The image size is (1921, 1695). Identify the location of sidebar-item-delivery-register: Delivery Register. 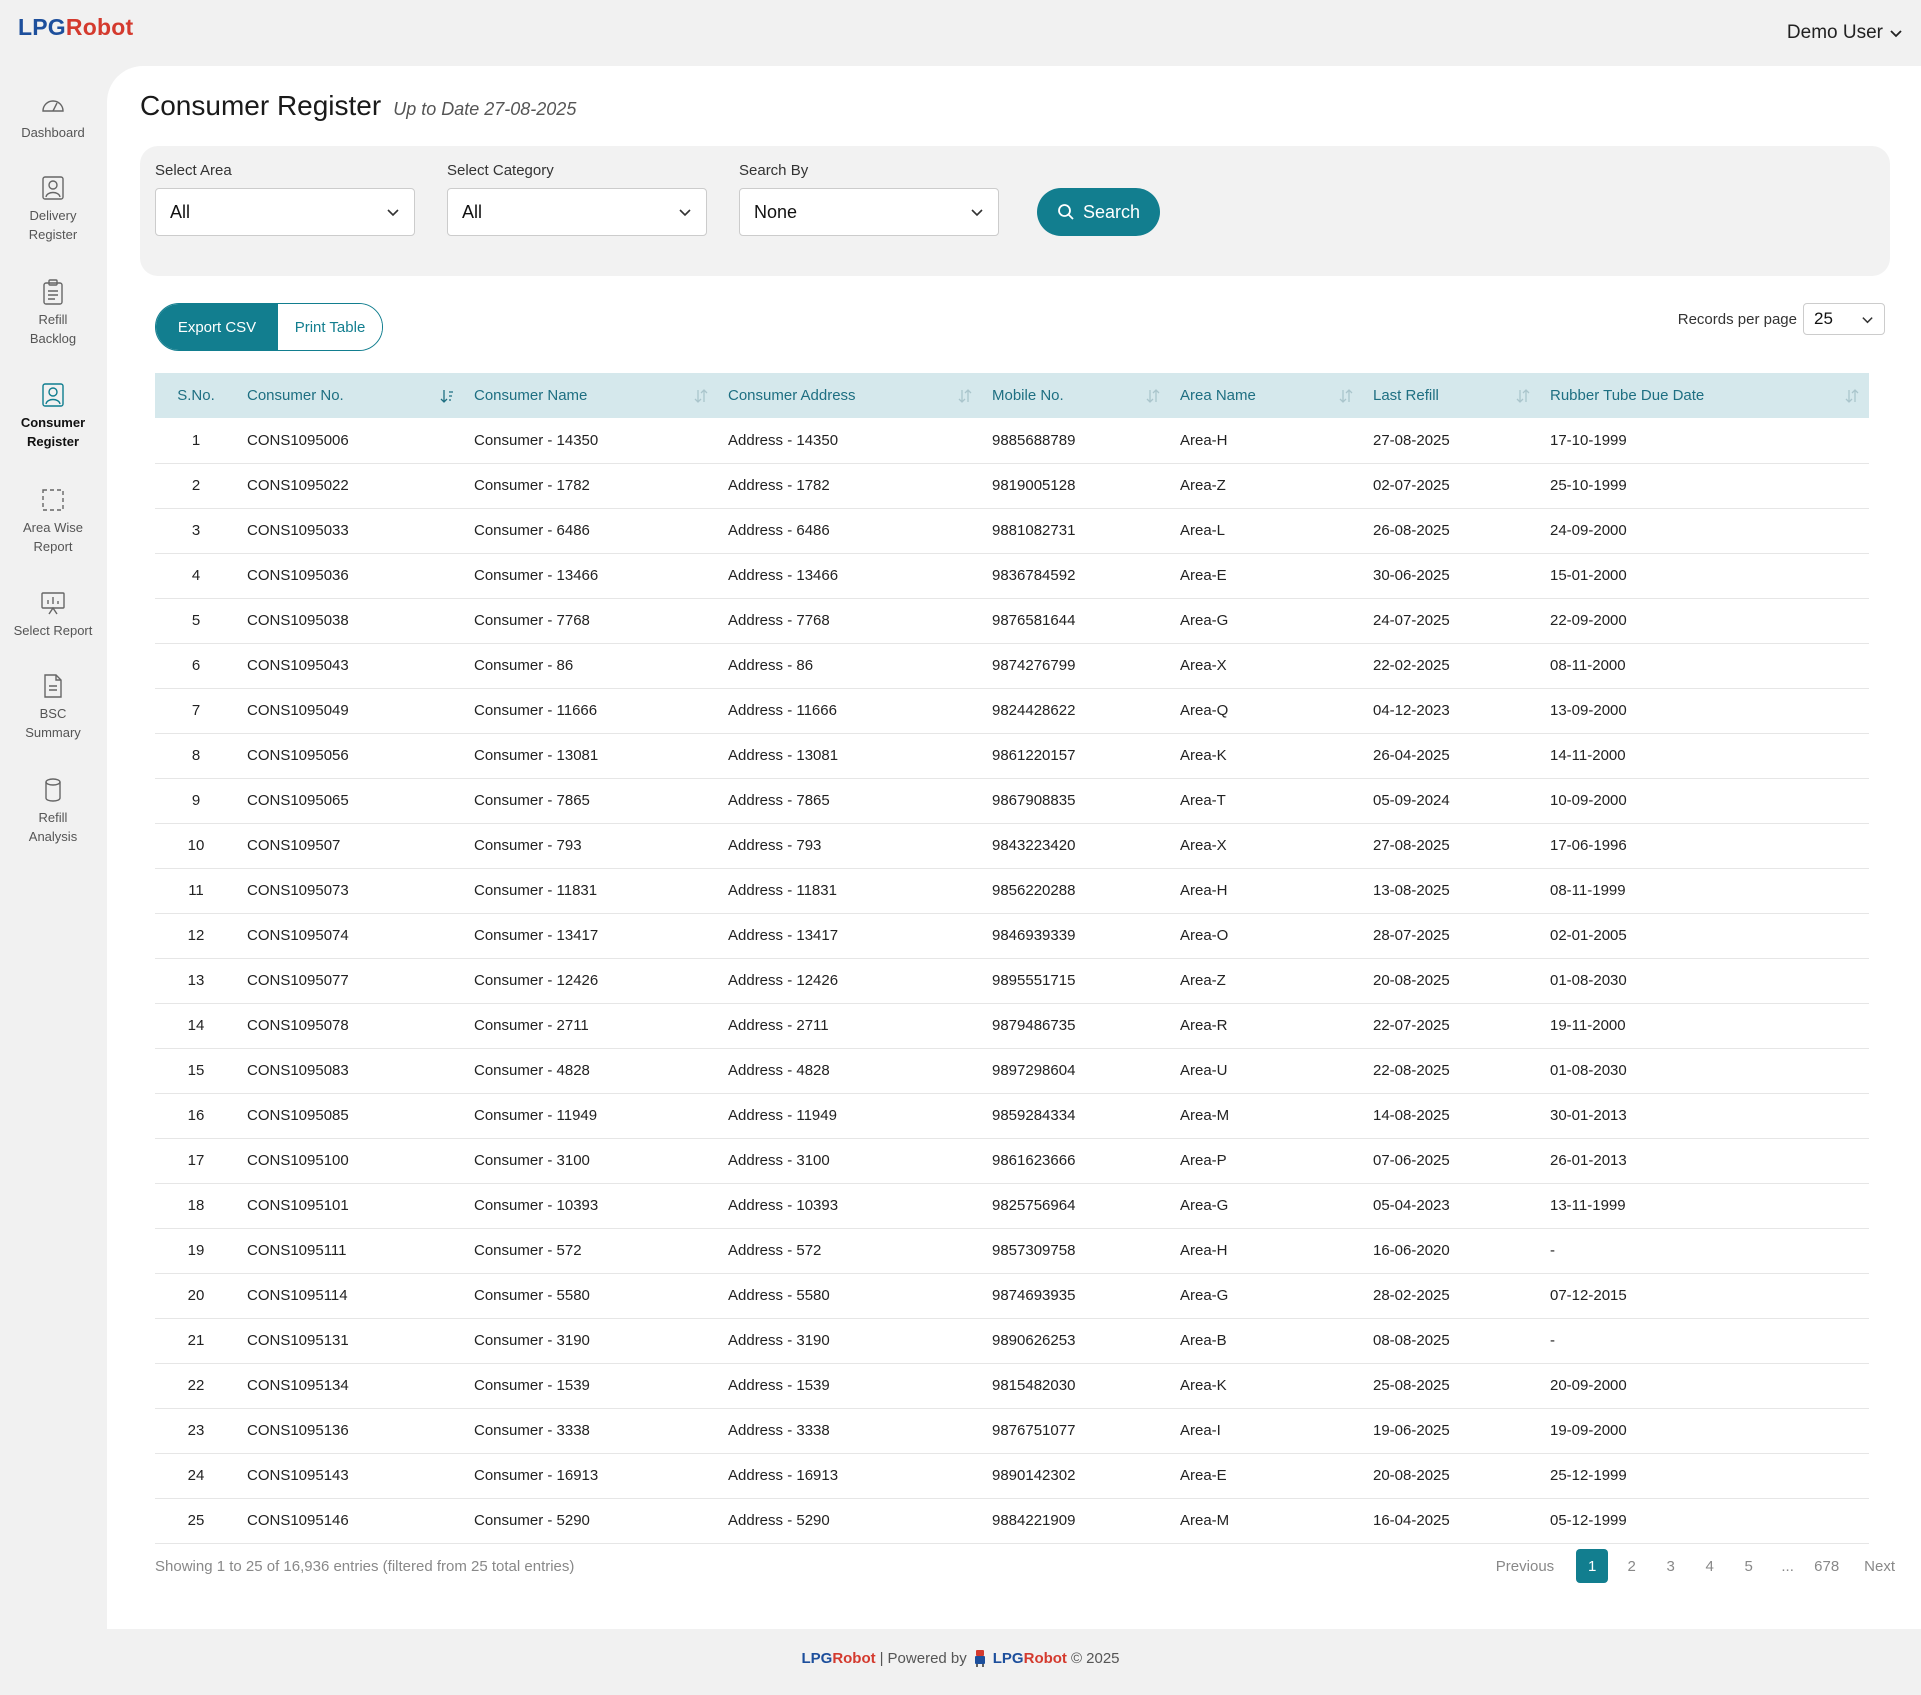
(53, 209).